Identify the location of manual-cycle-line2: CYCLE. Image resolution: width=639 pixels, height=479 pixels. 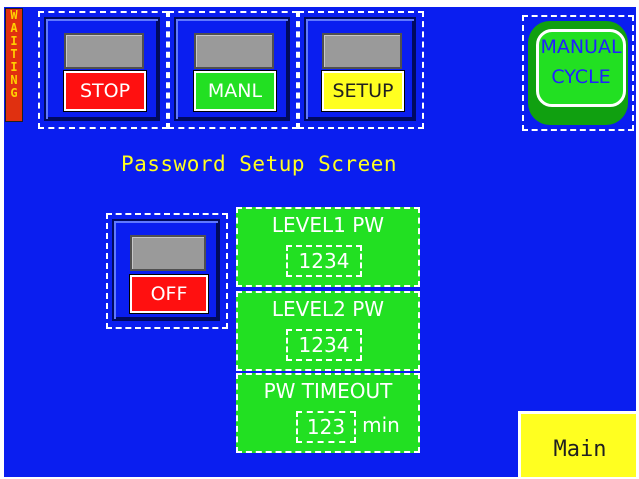
(581, 77).